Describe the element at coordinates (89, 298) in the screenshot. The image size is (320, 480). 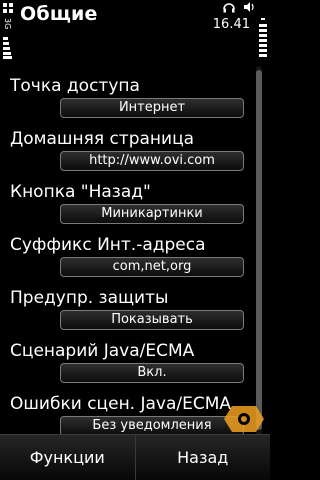
I see `setting-label: Предупр. защиты` at that location.